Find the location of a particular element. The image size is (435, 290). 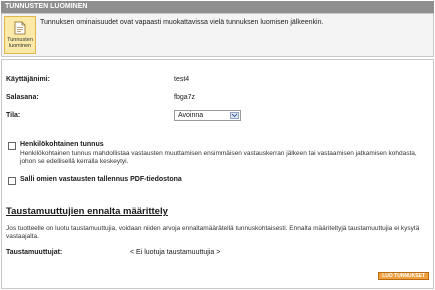

username-label: Käyttäjänimi: is located at coordinates (28, 79).